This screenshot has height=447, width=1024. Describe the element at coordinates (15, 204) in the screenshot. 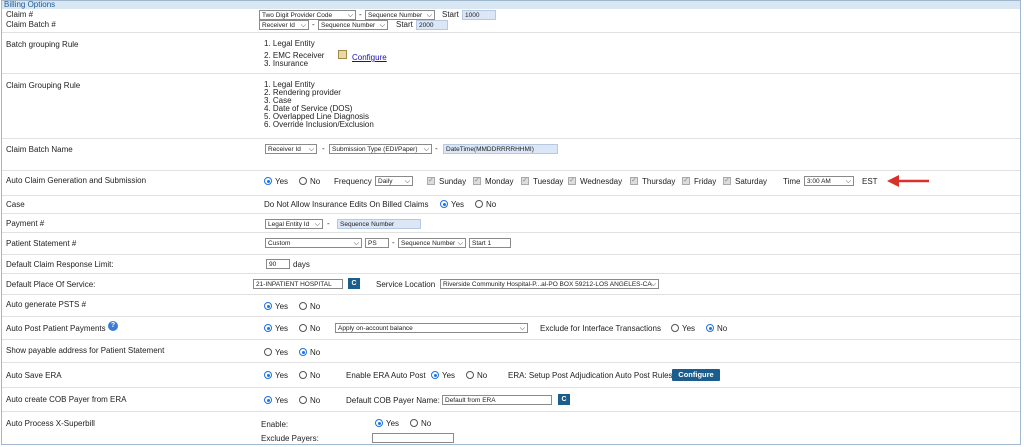

I see `case-label: Case` at that location.